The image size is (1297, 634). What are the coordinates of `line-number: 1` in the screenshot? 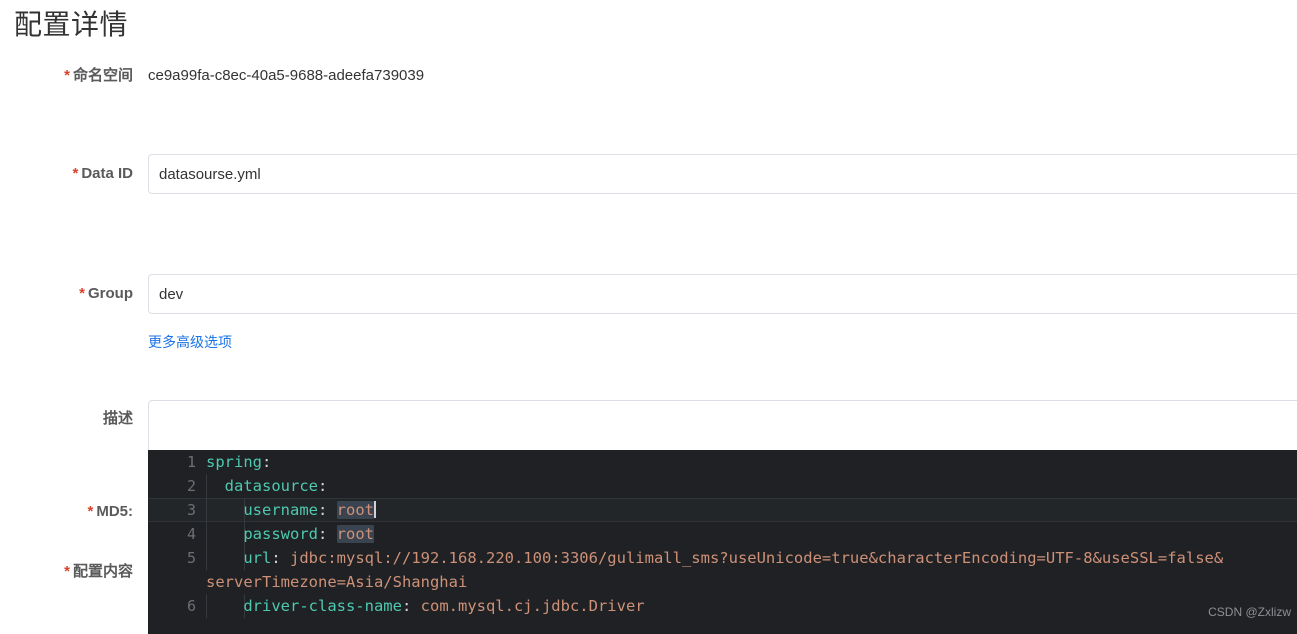 It's located at (191, 462).